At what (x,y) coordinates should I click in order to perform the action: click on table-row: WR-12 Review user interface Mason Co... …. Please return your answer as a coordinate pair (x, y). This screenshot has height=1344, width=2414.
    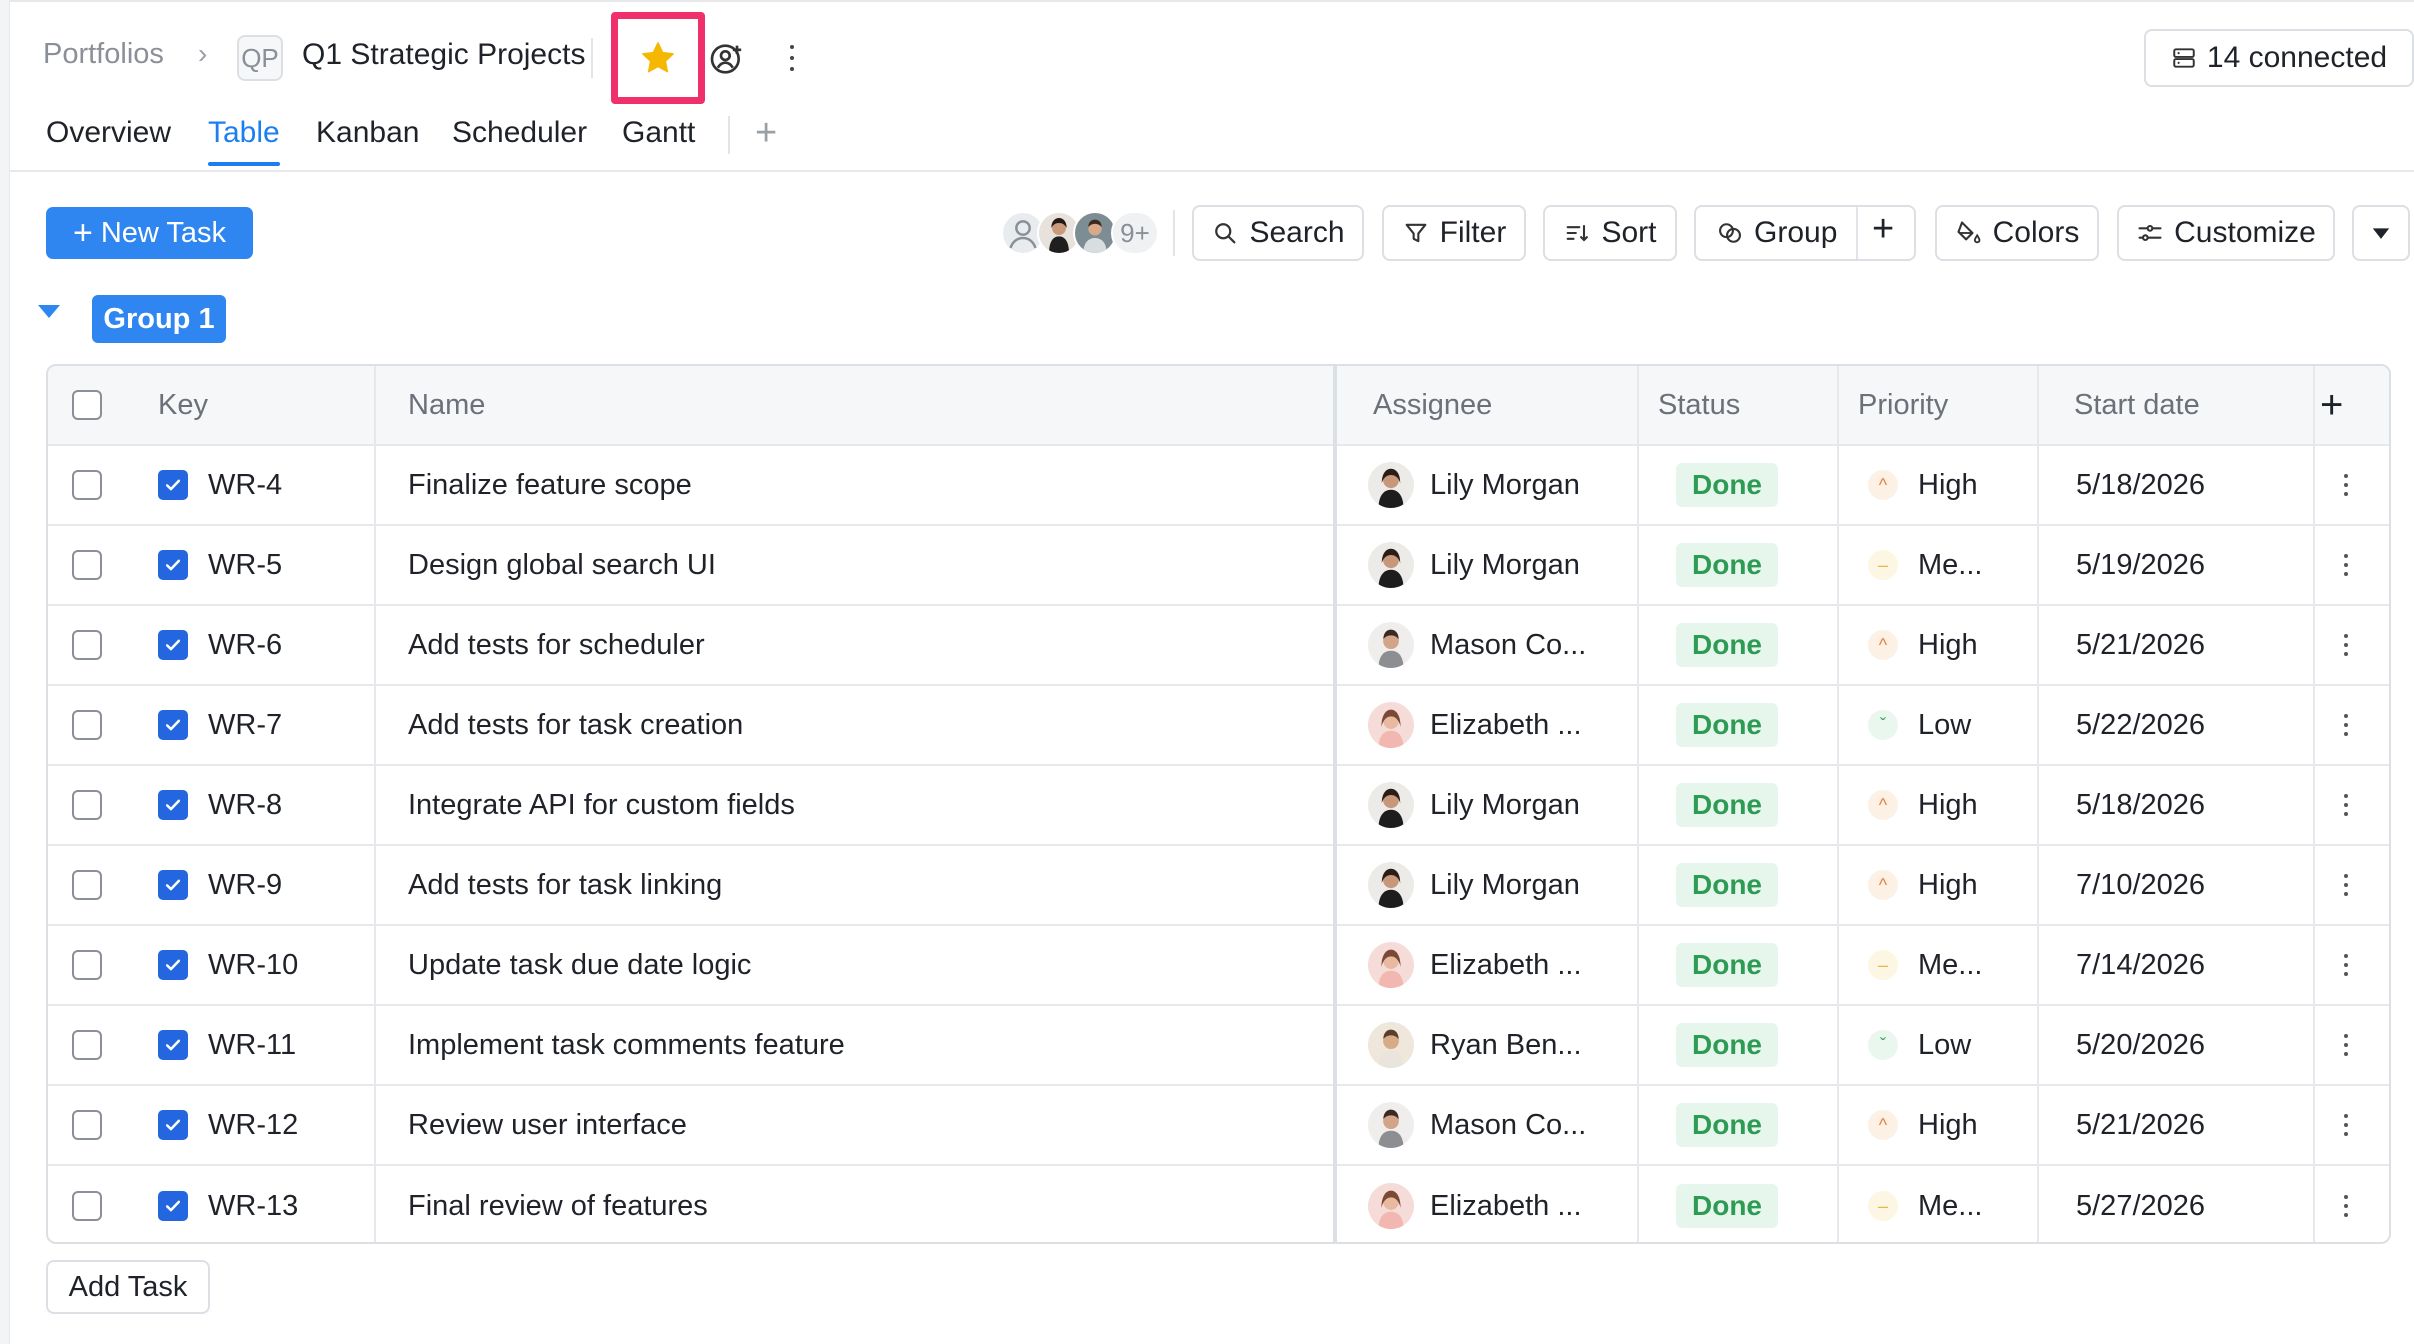
    Looking at the image, I should click on (1218, 1126).